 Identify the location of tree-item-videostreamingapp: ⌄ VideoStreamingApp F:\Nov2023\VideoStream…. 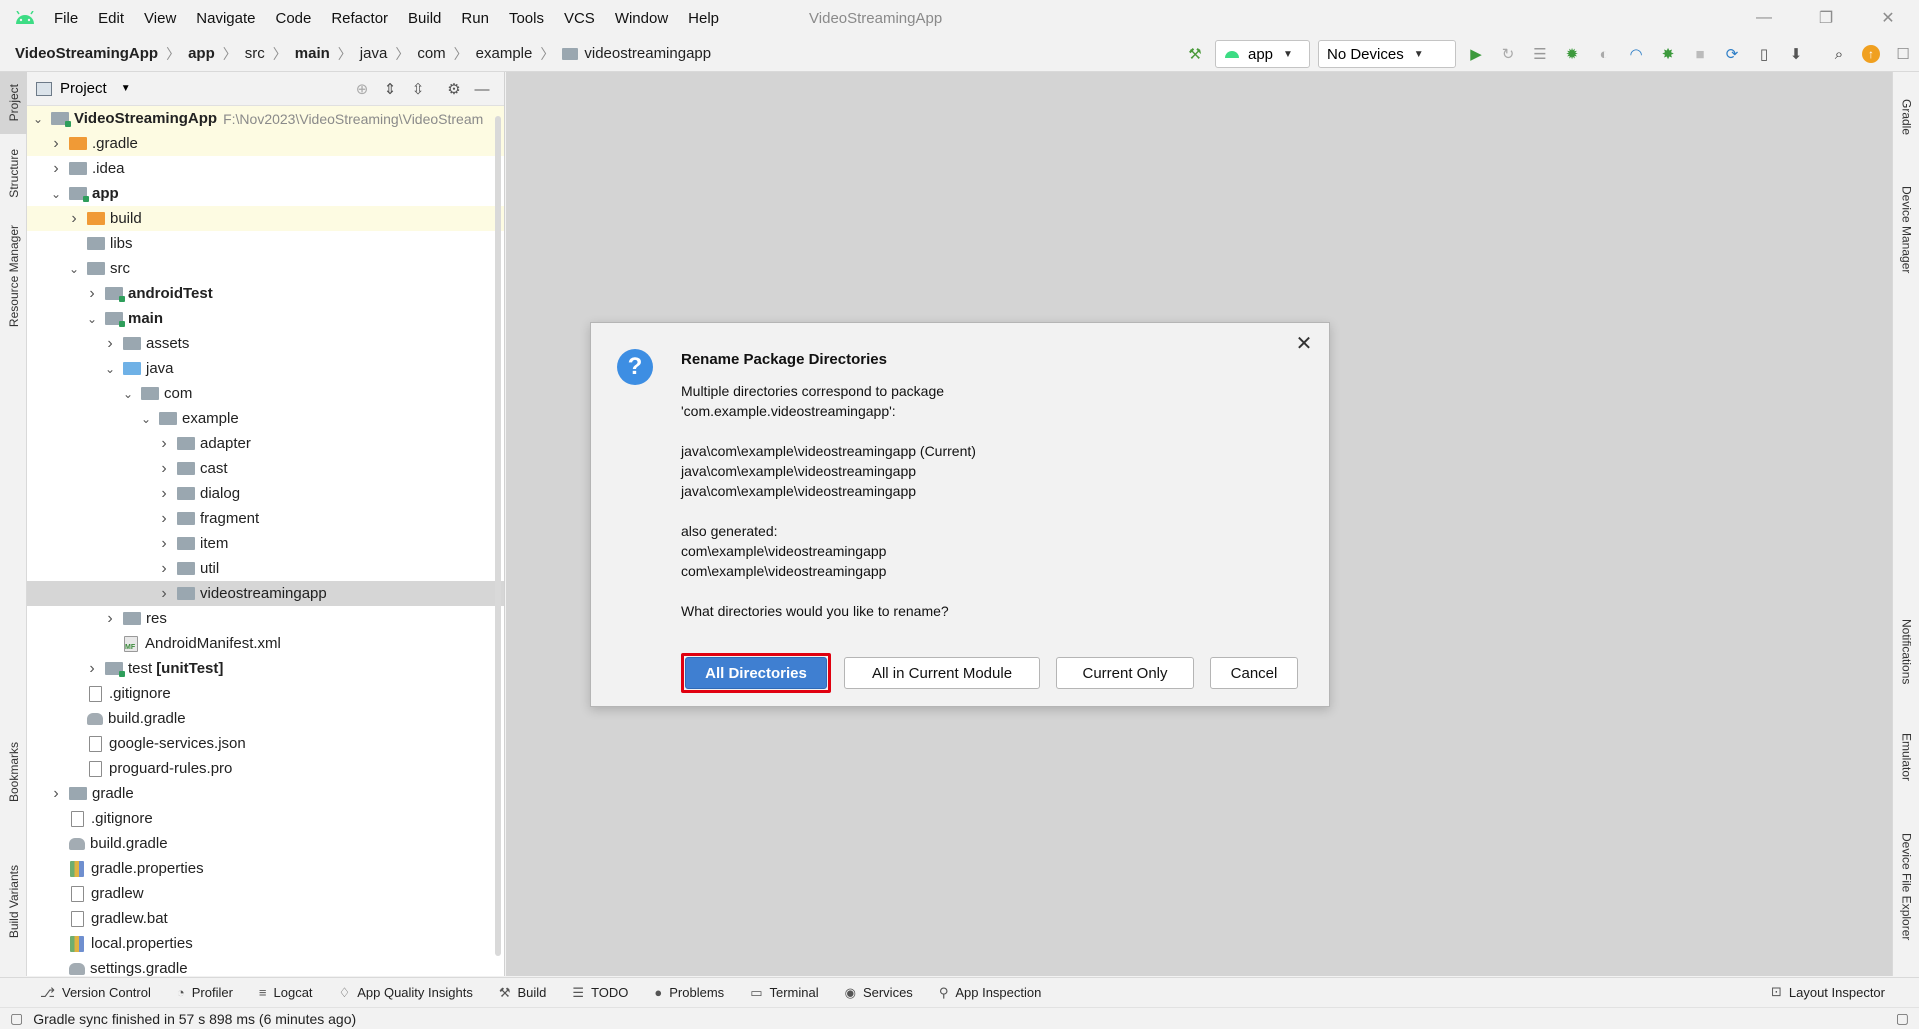
(265, 118).